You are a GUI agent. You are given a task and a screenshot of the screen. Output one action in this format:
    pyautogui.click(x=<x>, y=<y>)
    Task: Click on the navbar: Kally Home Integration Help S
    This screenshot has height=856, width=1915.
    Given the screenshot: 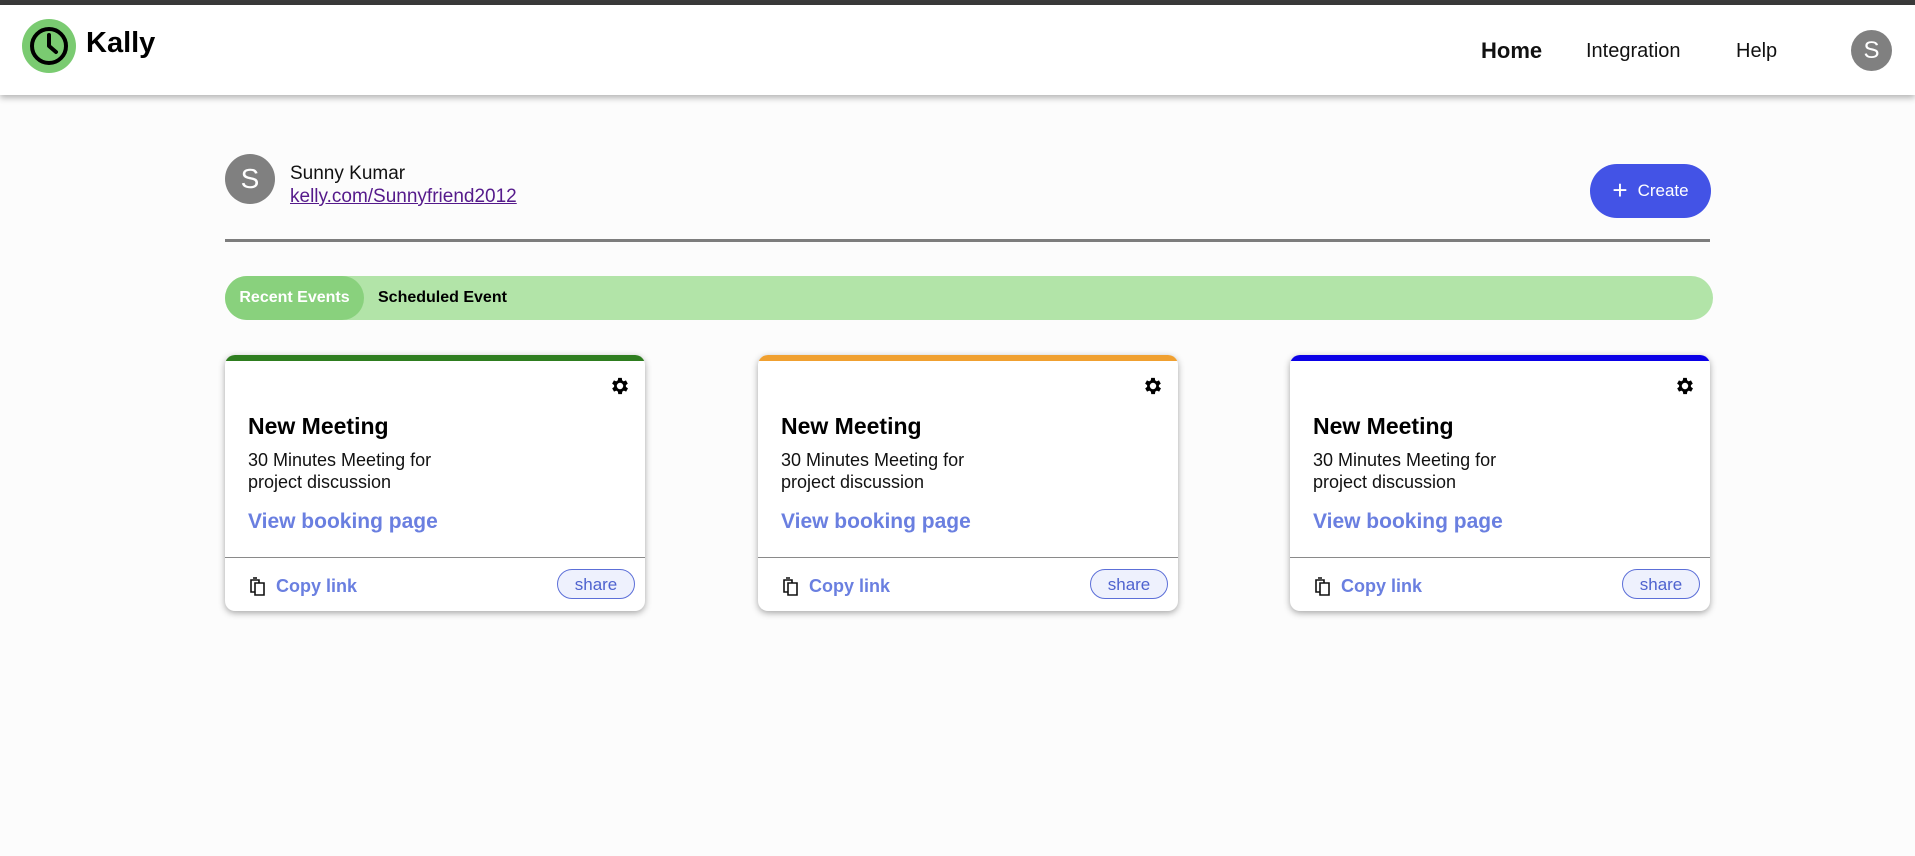 What is the action you would take?
    pyautogui.click(x=957, y=50)
    